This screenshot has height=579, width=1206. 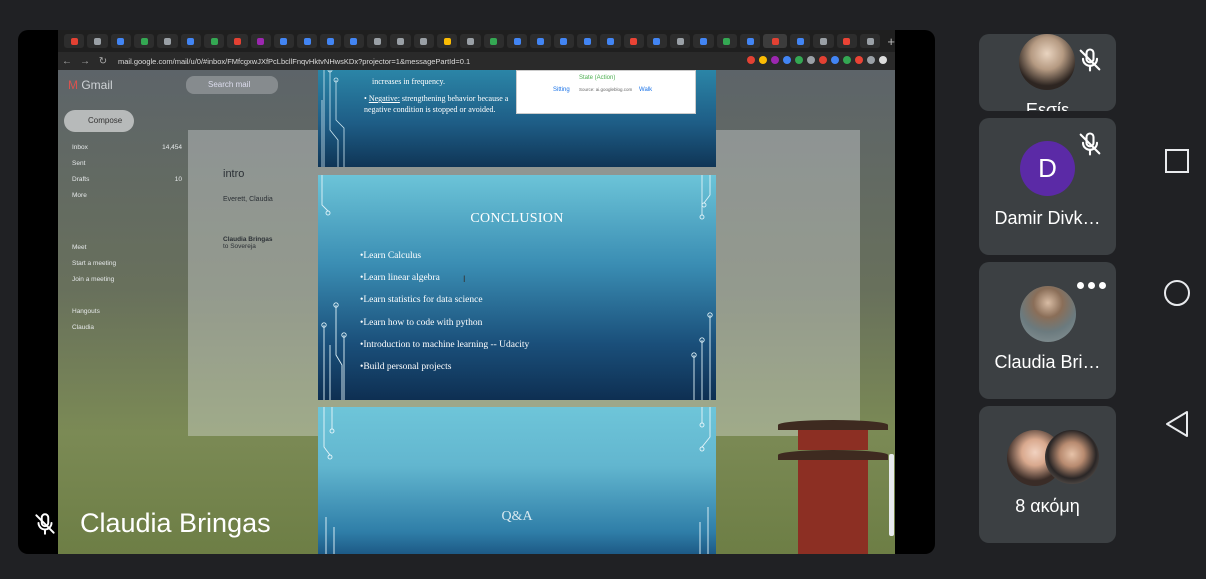 I want to click on gmail-compose: Compose, so click(x=99, y=121).